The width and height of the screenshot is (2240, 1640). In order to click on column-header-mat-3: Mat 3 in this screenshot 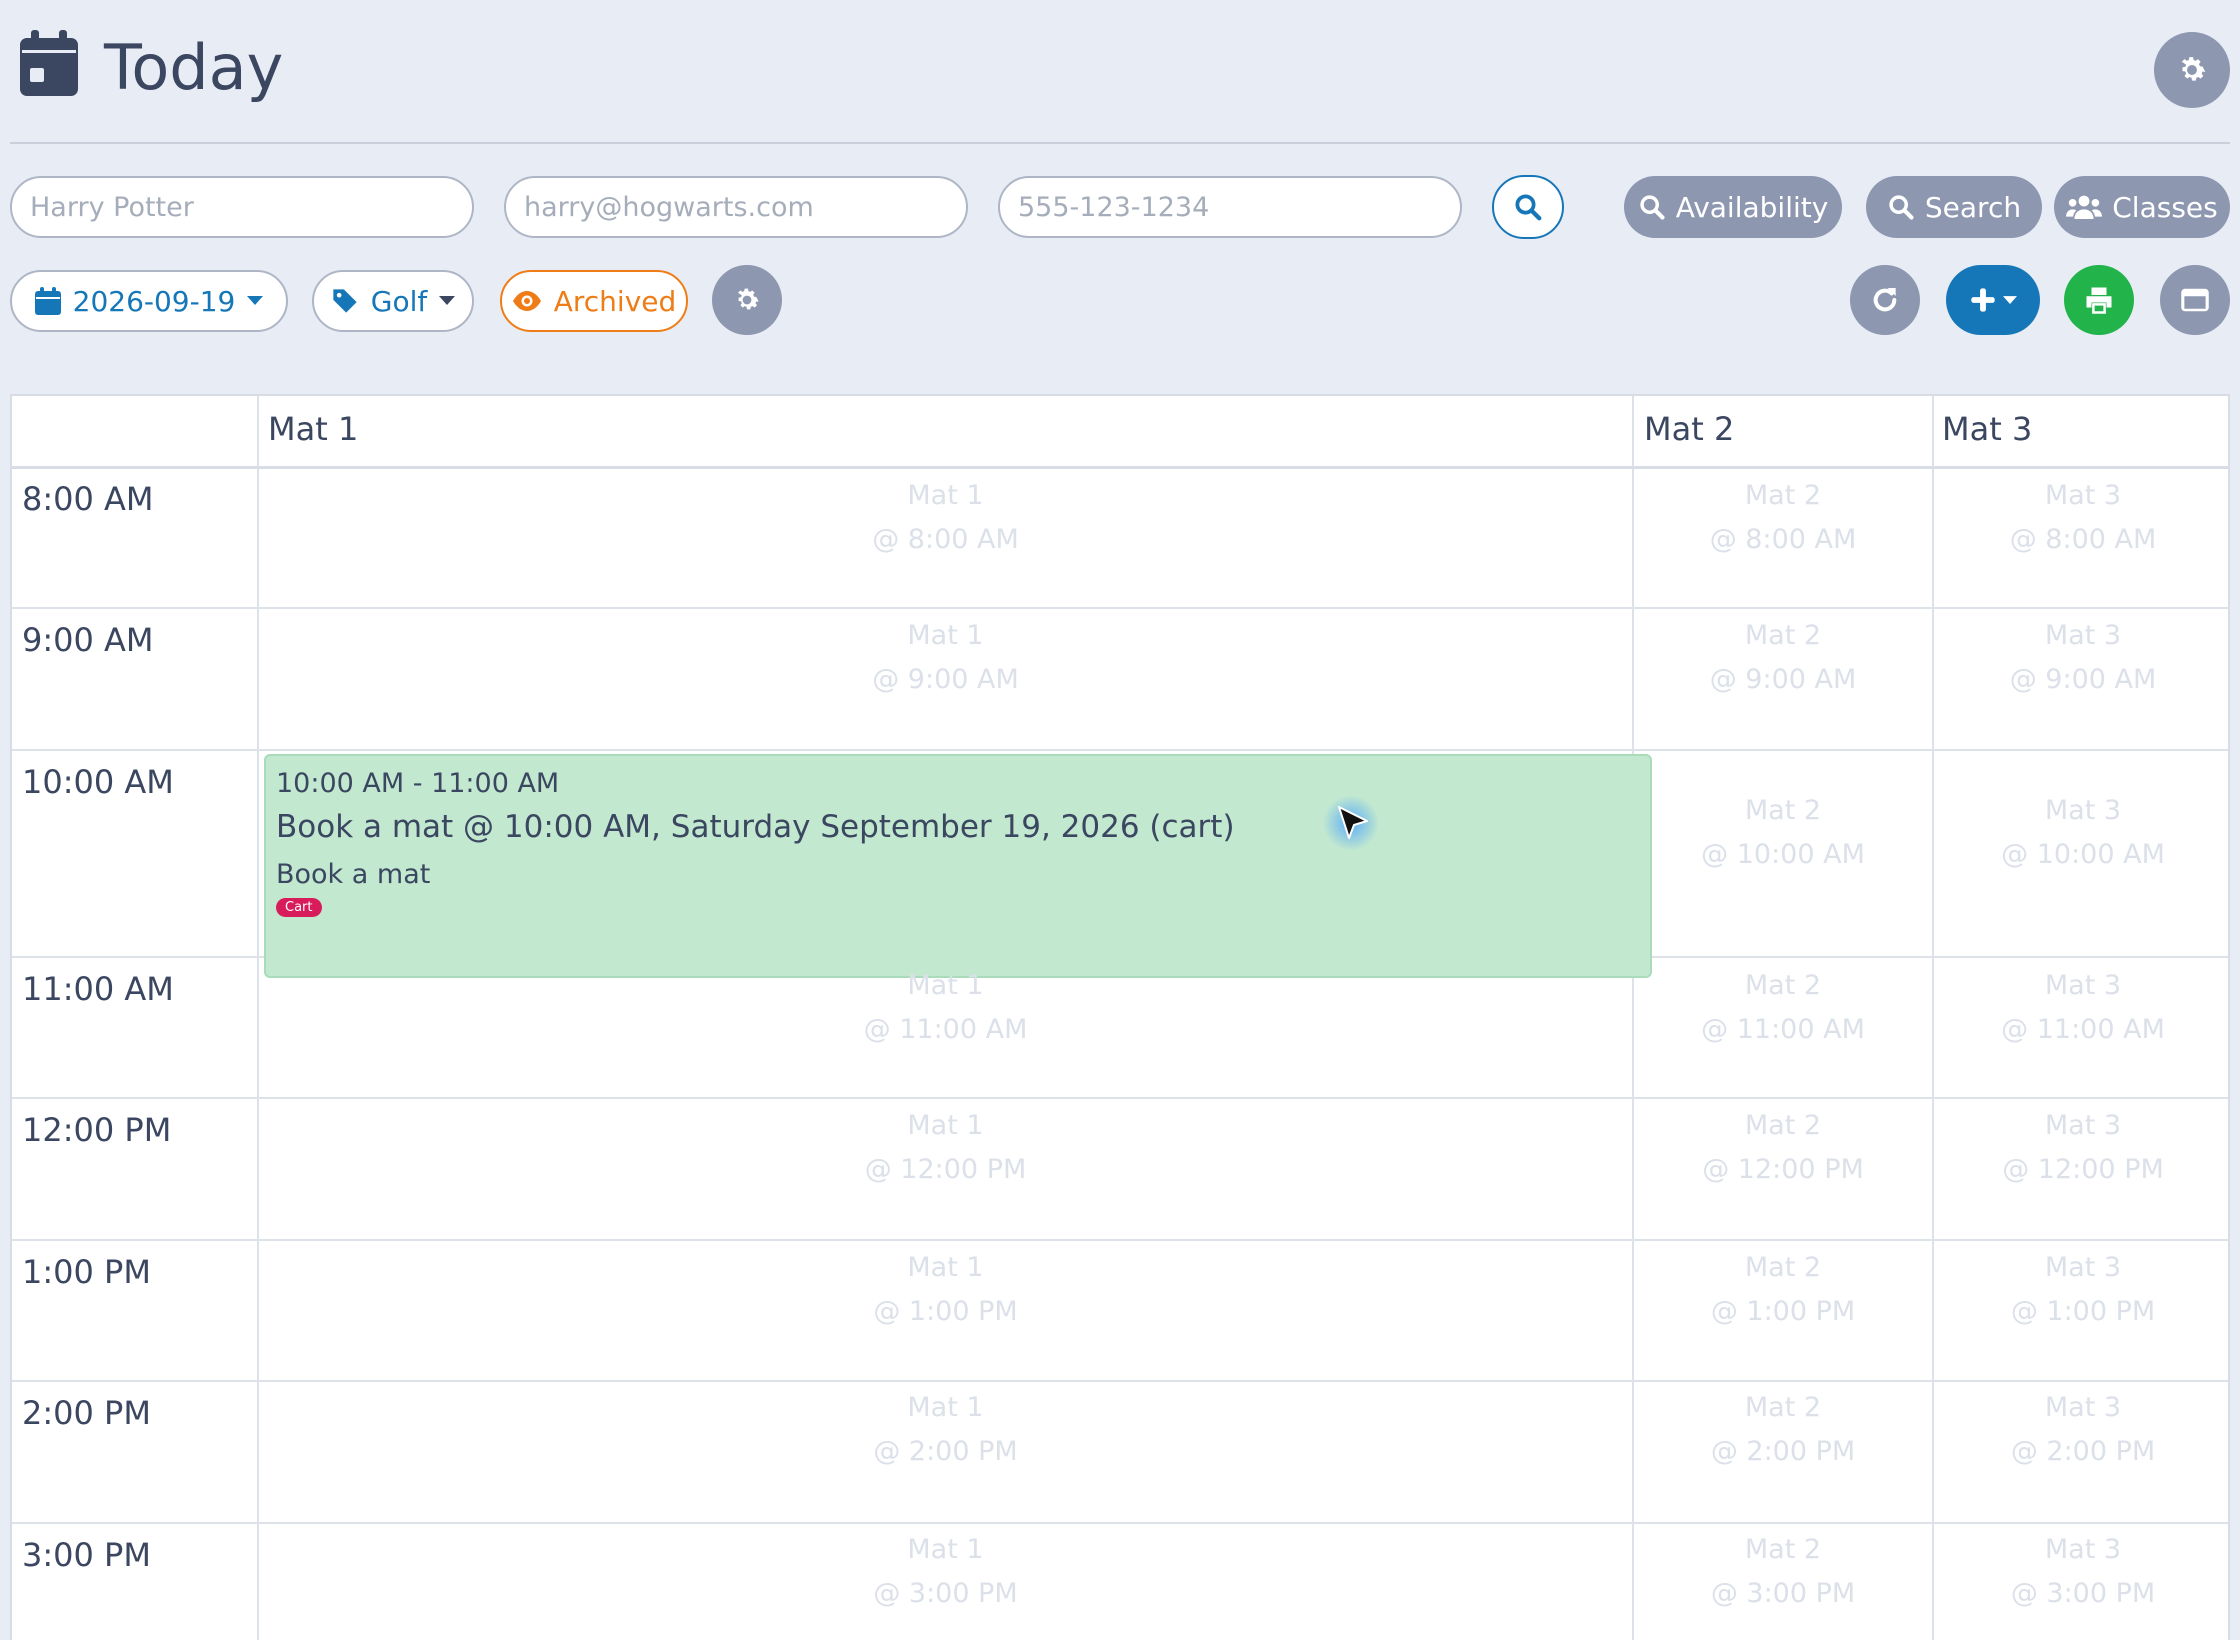, I will do `click(1987, 429)`.